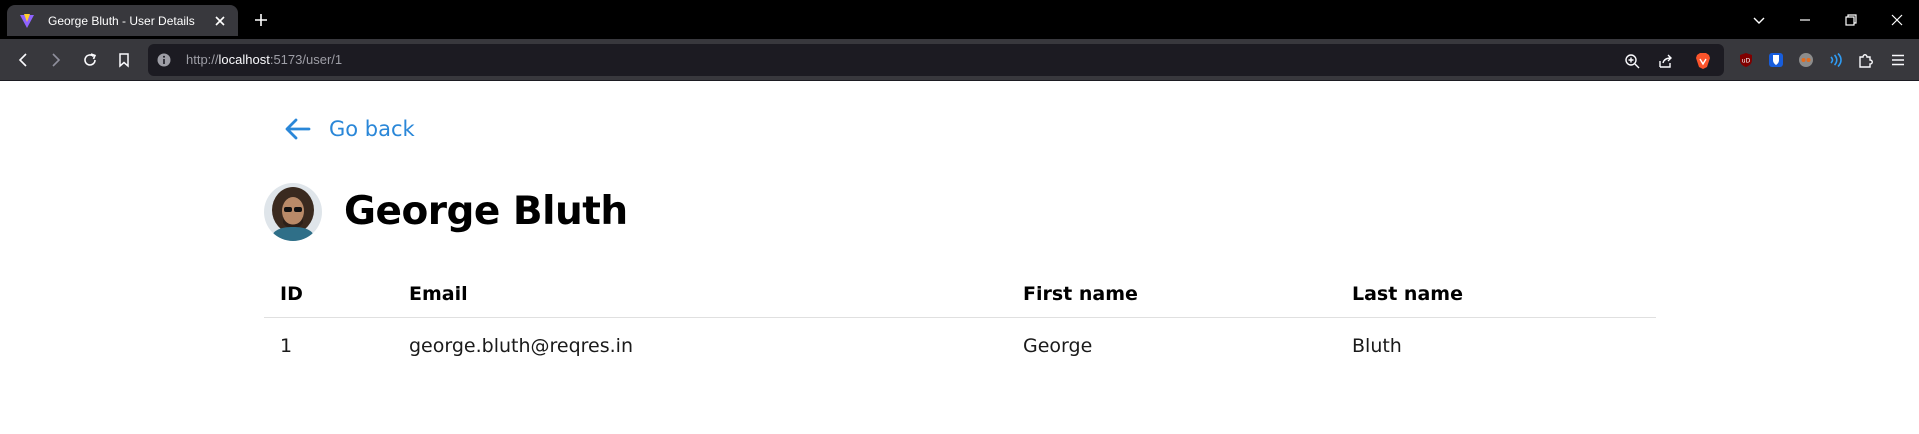  Describe the element at coordinates (1806, 60) in the screenshot. I see `privacy-badger-extension-icon` at that location.